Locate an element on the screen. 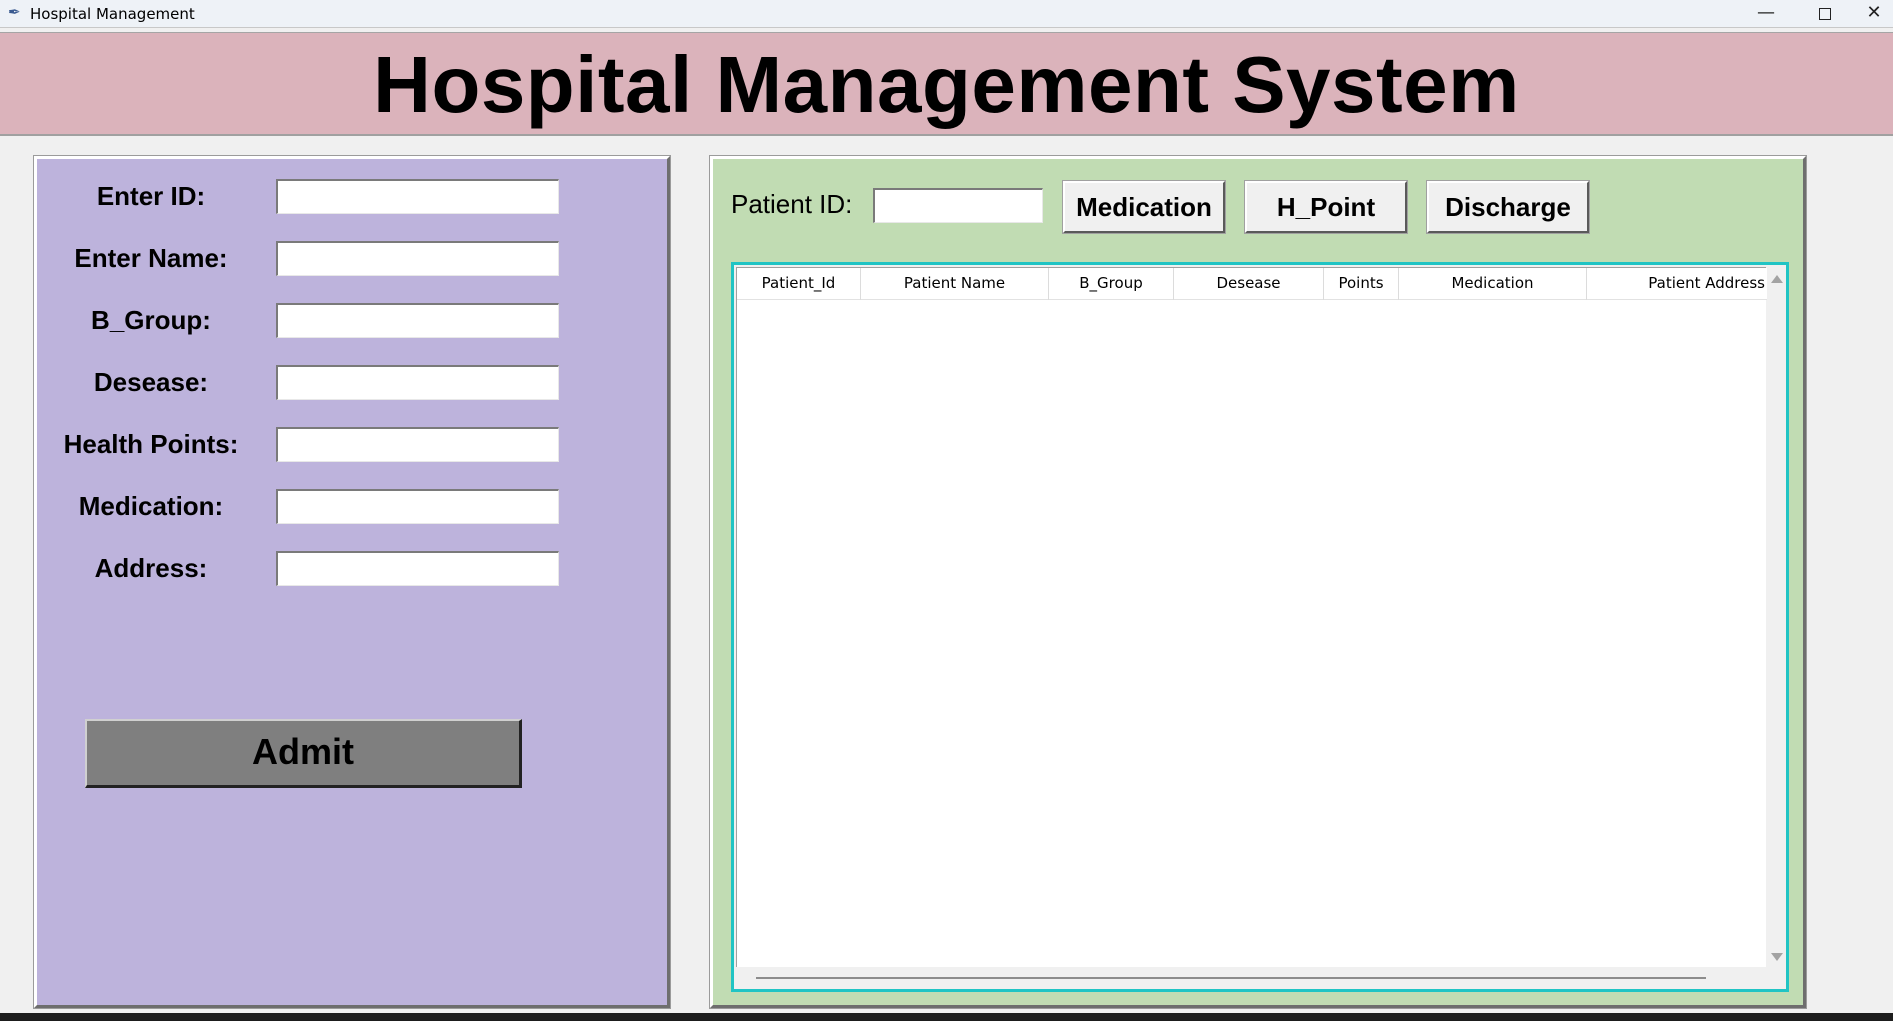  health-point-button: H_Point is located at coordinates (1326, 207).